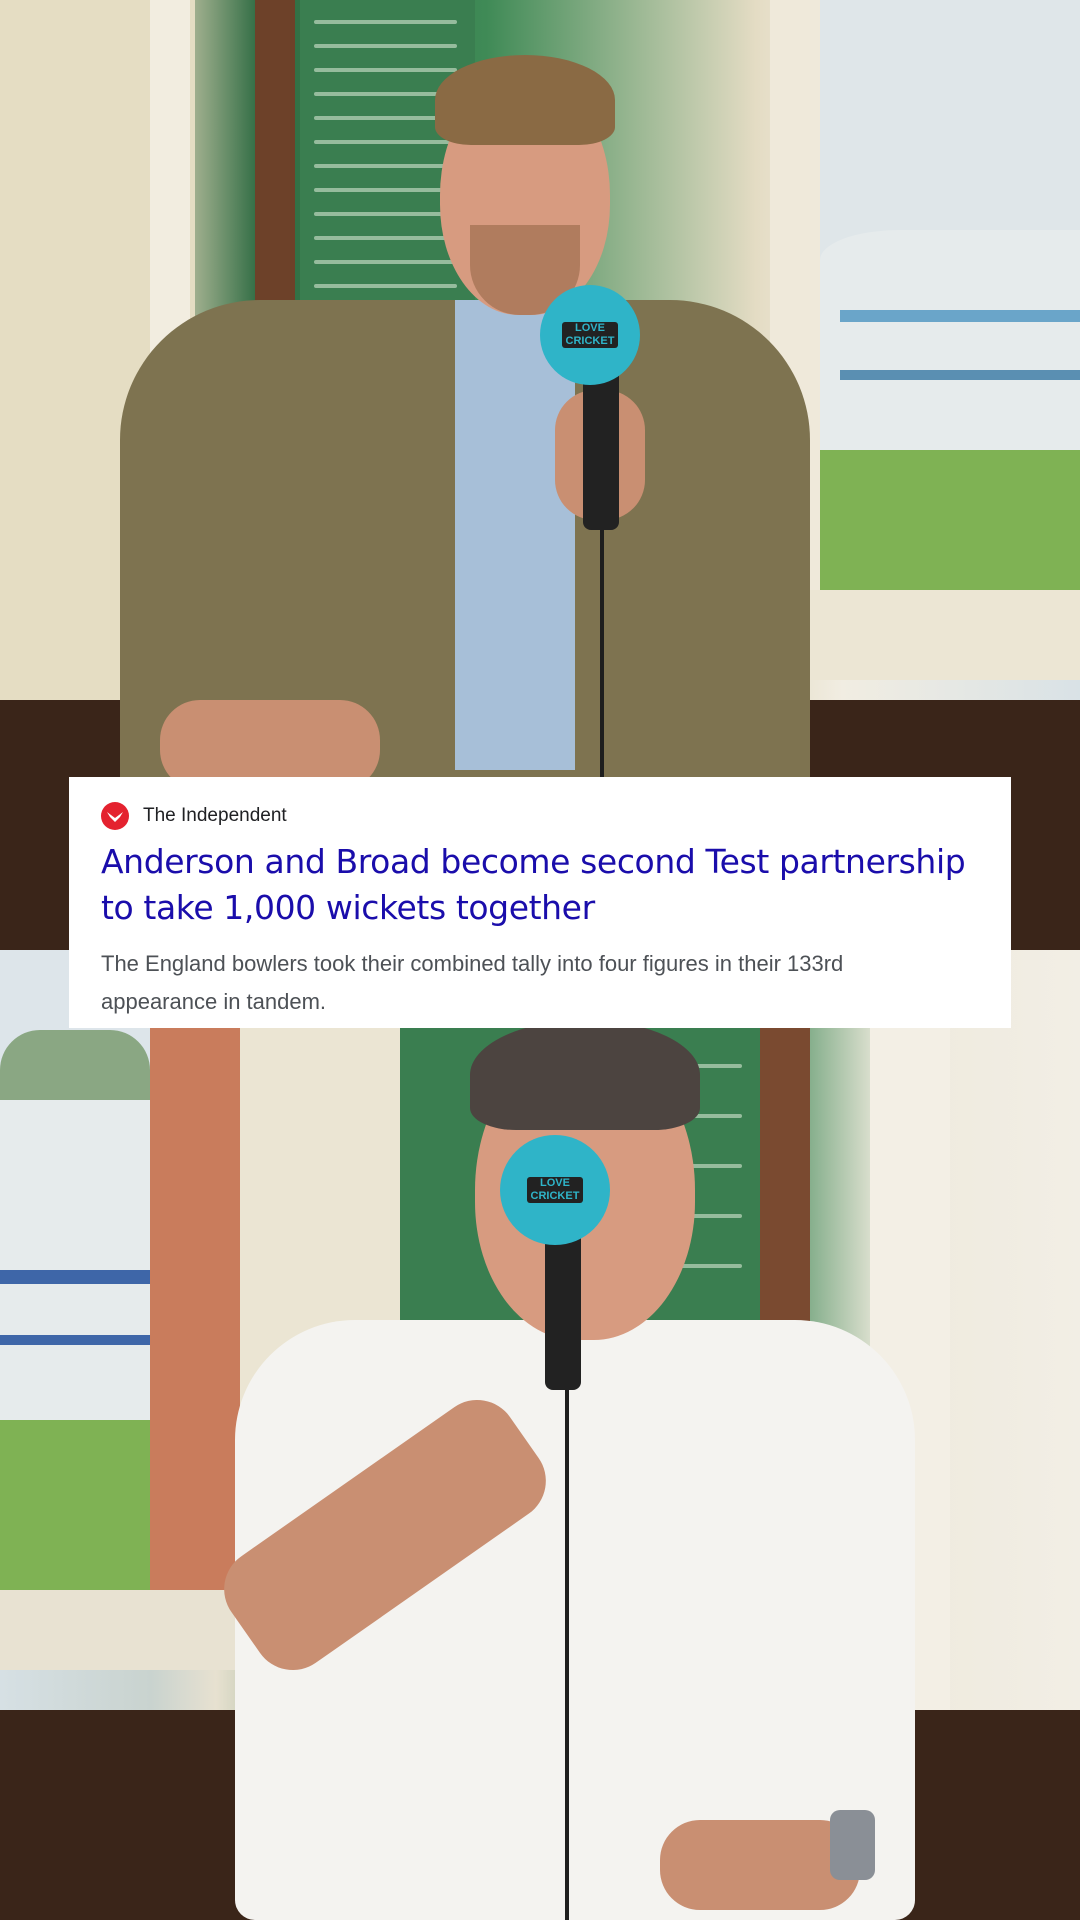 This screenshot has height=1920, width=1080. What do you see at coordinates (852, 1845) in the screenshot?
I see `wristwatch` at bounding box center [852, 1845].